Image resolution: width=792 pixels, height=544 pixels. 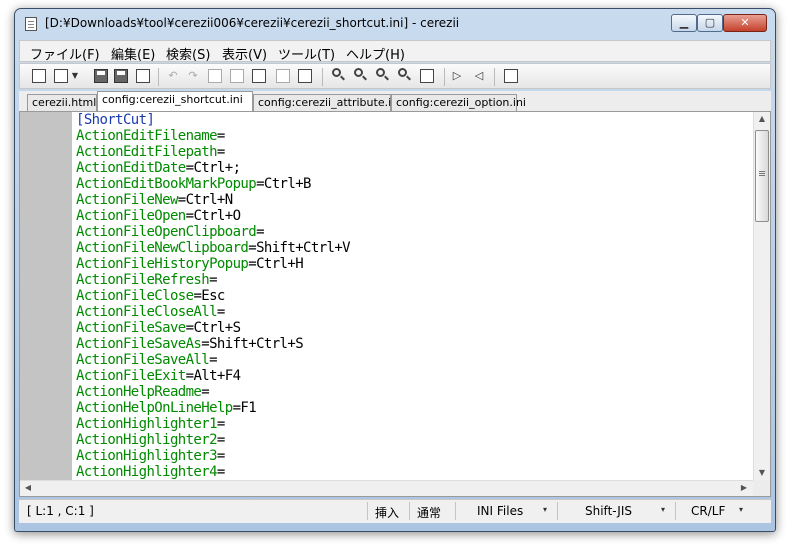 What do you see at coordinates (412, 408) in the screenshot?
I see `code-line: 19ActionHelpOnLineHelp=F1` at bounding box center [412, 408].